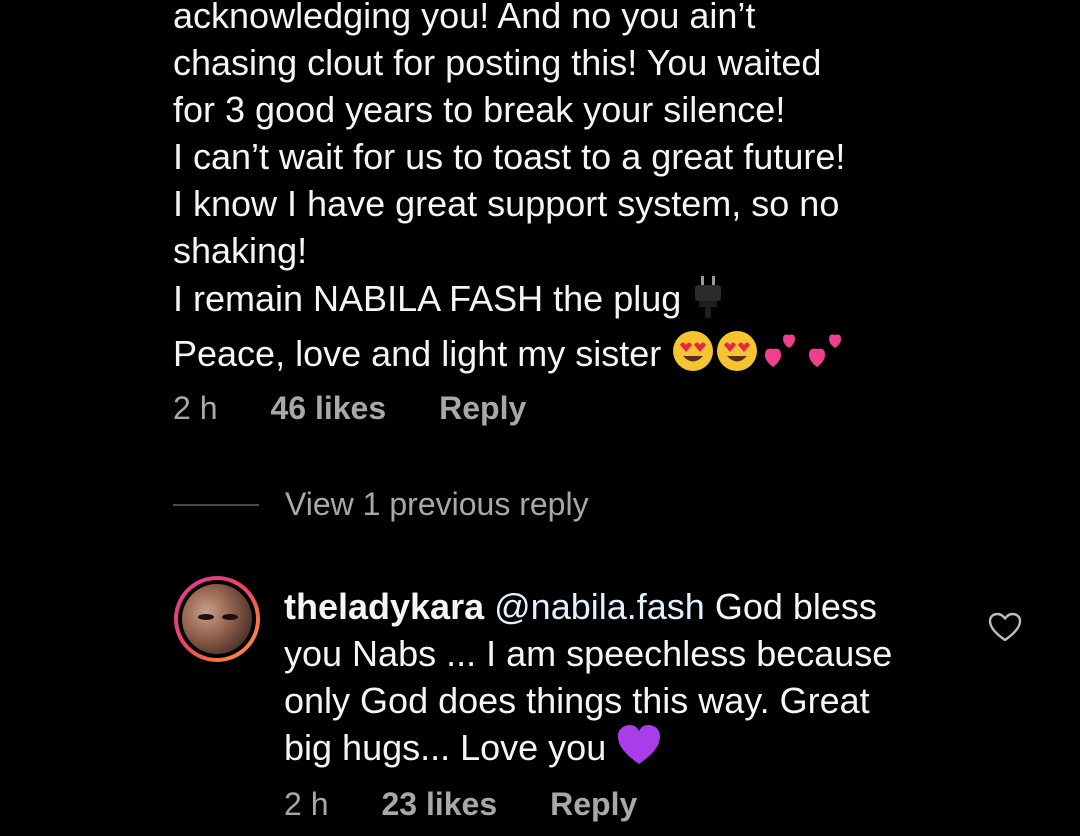 The image size is (1080, 836). I want to click on comment-reply-button: Reply, so click(482, 408).